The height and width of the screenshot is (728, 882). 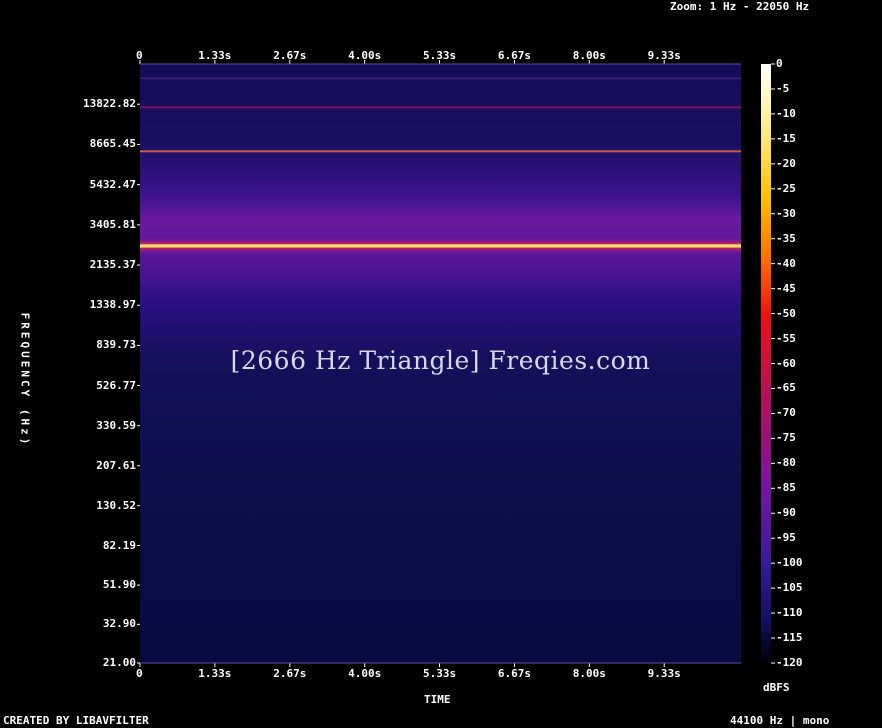 What do you see at coordinates (780, 720) in the screenshot?
I see `sample-format-label: 44100 Hz | mono` at bounding box center [780, 720].